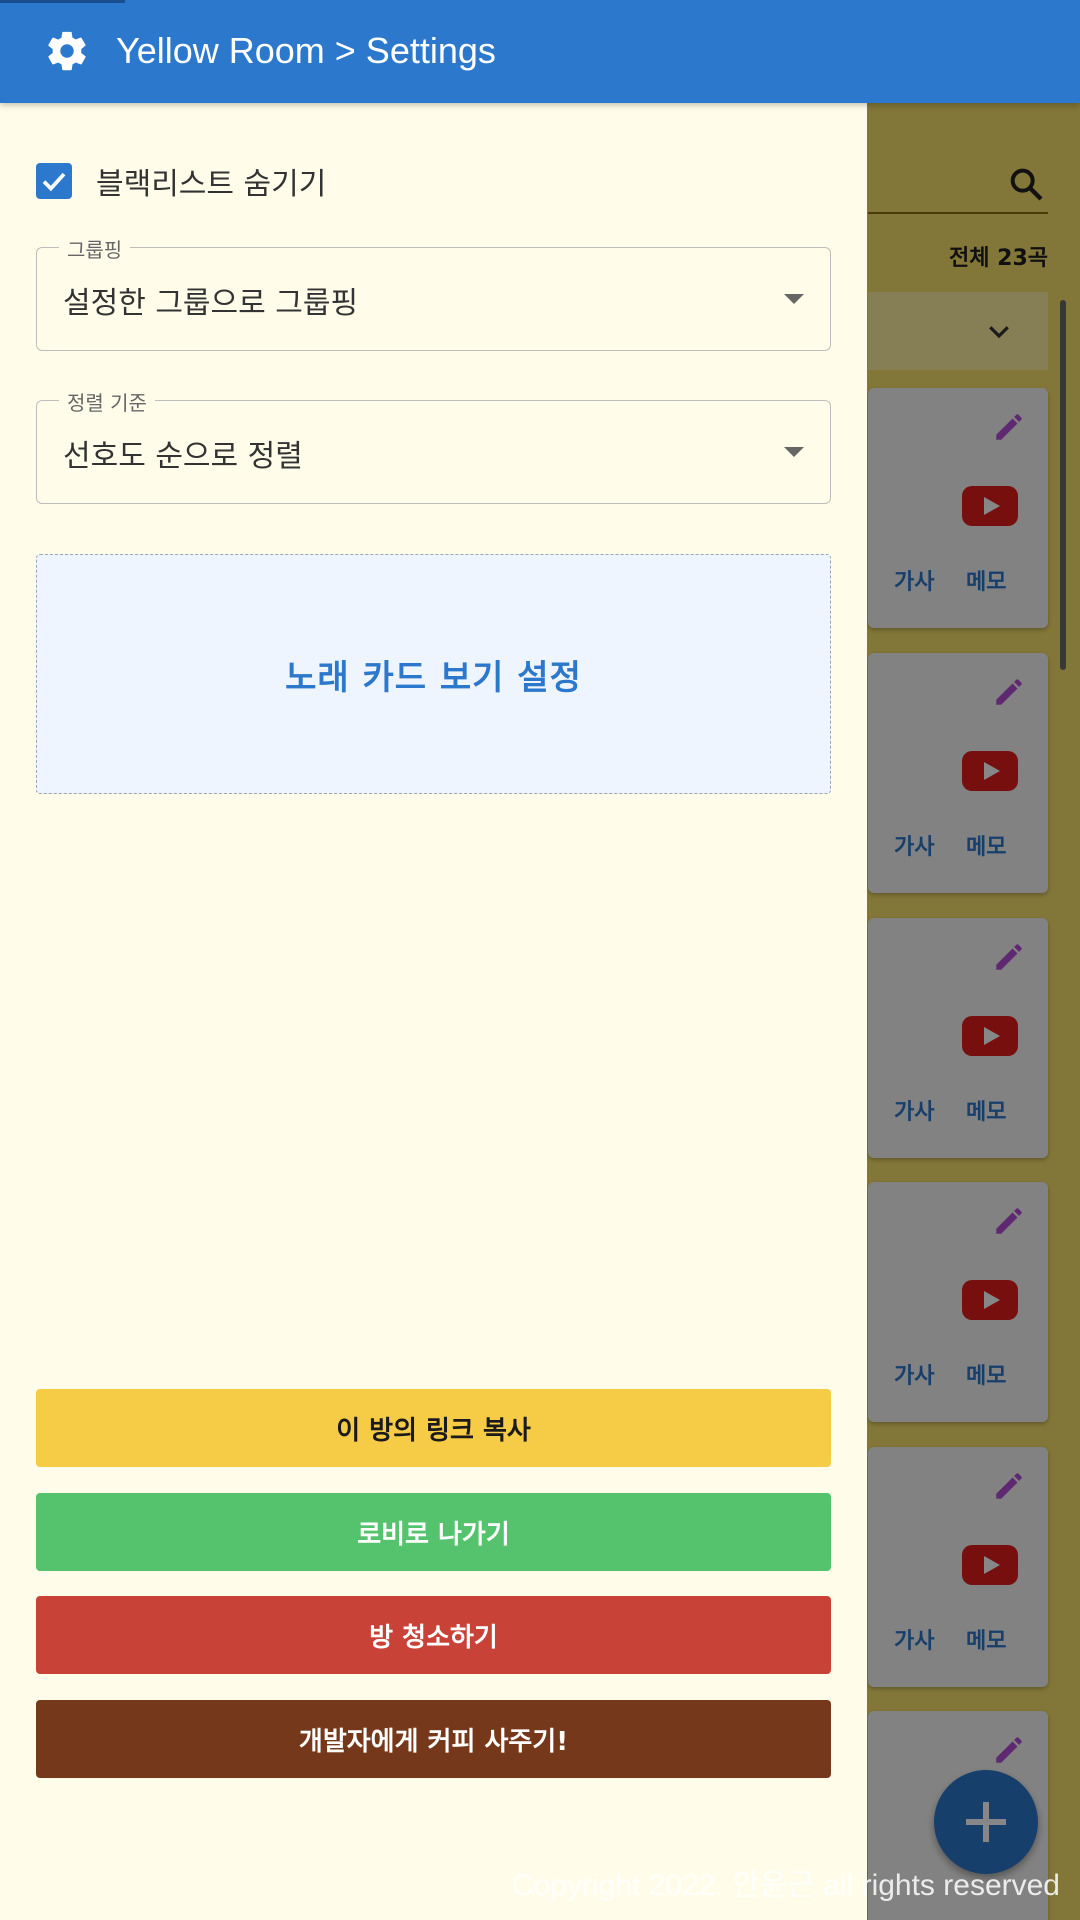 The image size is (1080, 1920). Describe the element at coordinates (433, 1428) in the screenshot. I see `copy-room-link-button: 이 방의 링크 복사` at that location.